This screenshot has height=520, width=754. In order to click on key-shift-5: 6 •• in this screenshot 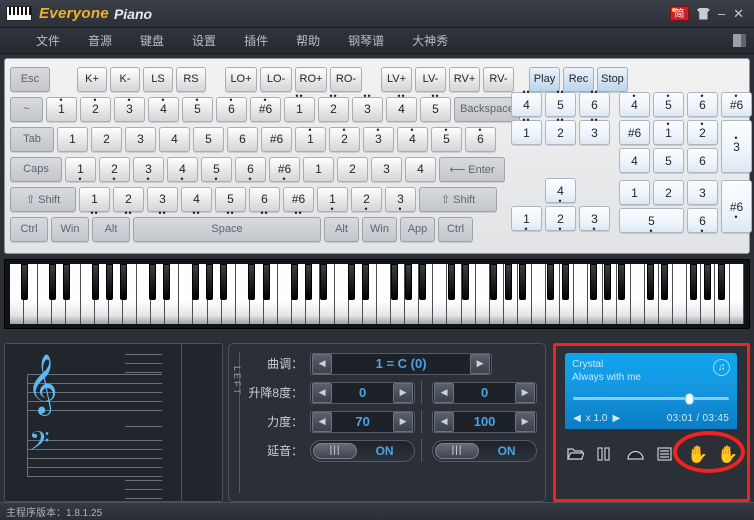, I will do `click(264, 202)`.